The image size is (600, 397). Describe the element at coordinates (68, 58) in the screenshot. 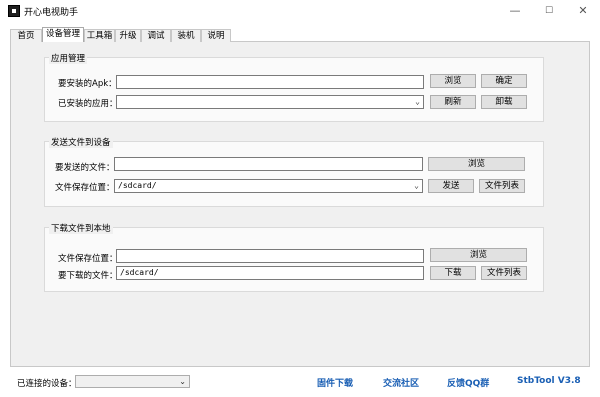

I see `app-manage-title: 应用管理` at that location.